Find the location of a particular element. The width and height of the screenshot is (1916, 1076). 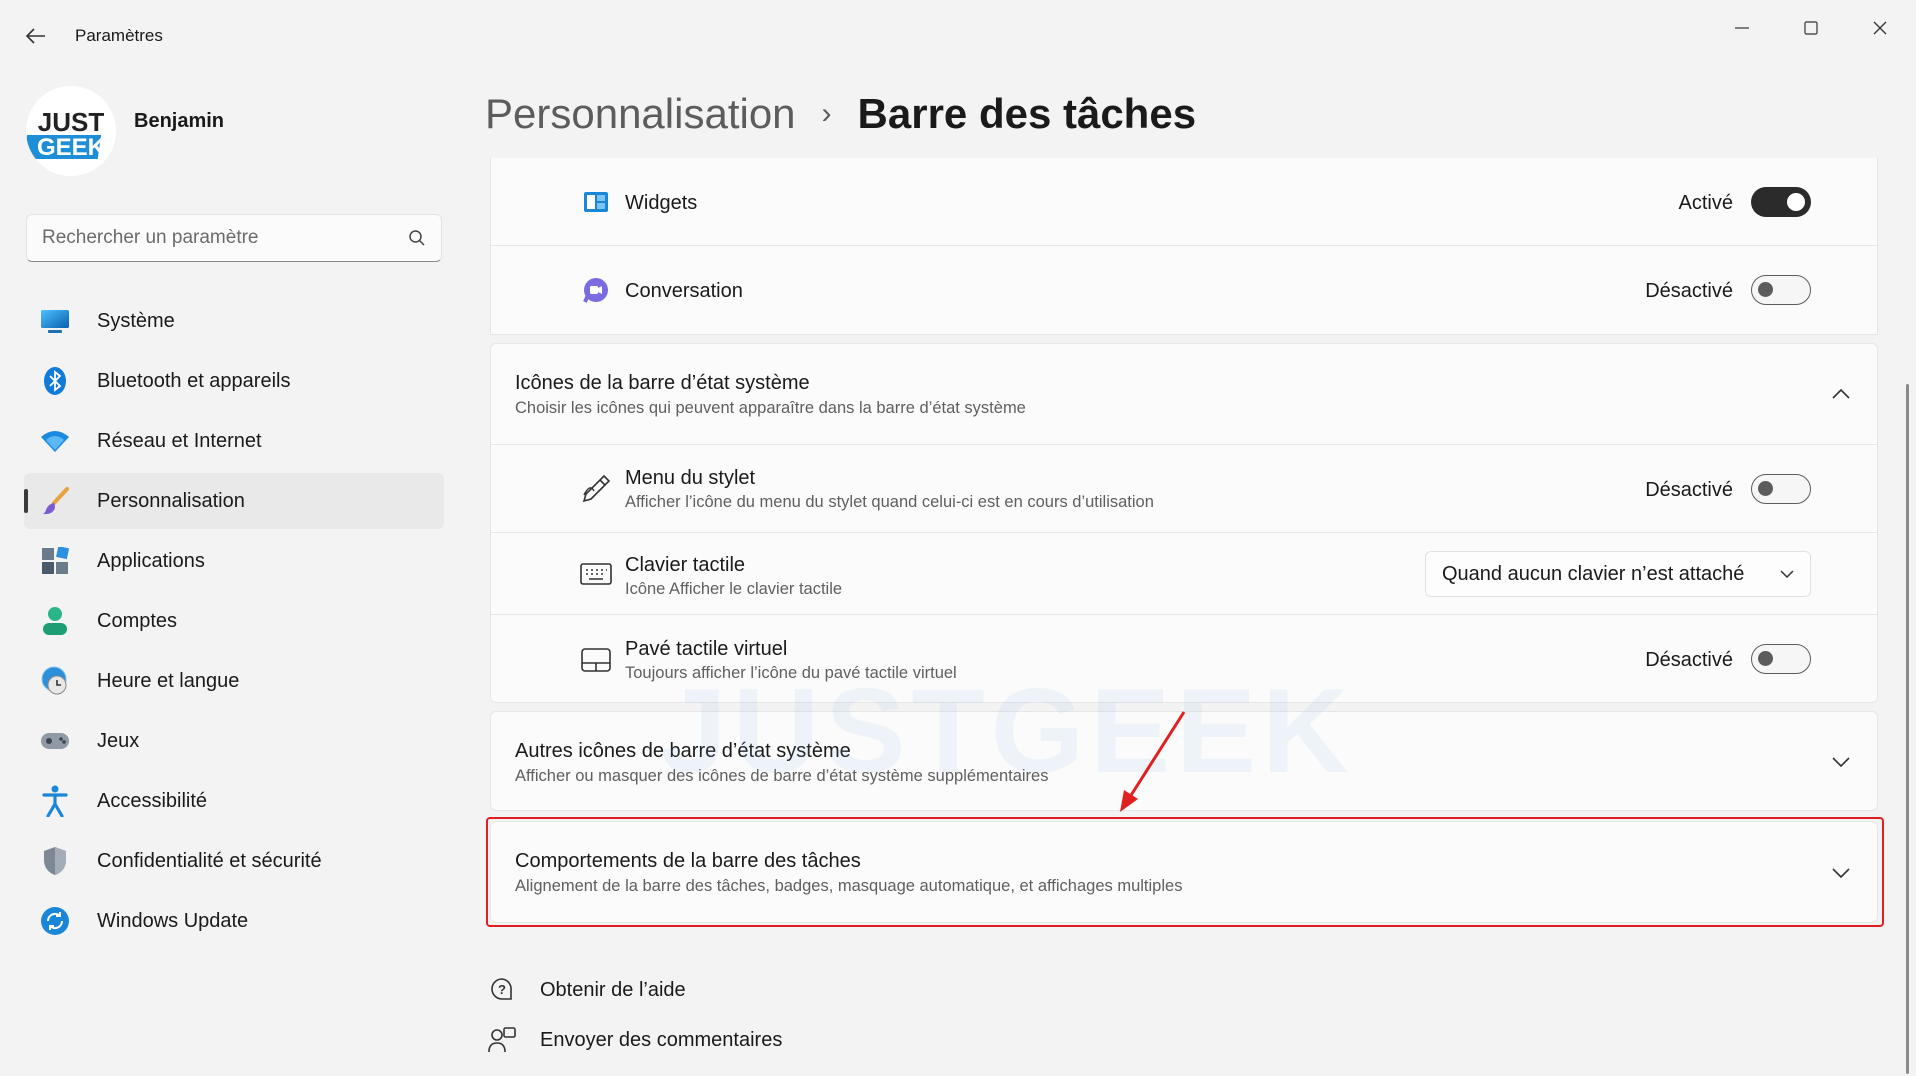

logo-line2: GEEK is located at coordinates (71, 147).